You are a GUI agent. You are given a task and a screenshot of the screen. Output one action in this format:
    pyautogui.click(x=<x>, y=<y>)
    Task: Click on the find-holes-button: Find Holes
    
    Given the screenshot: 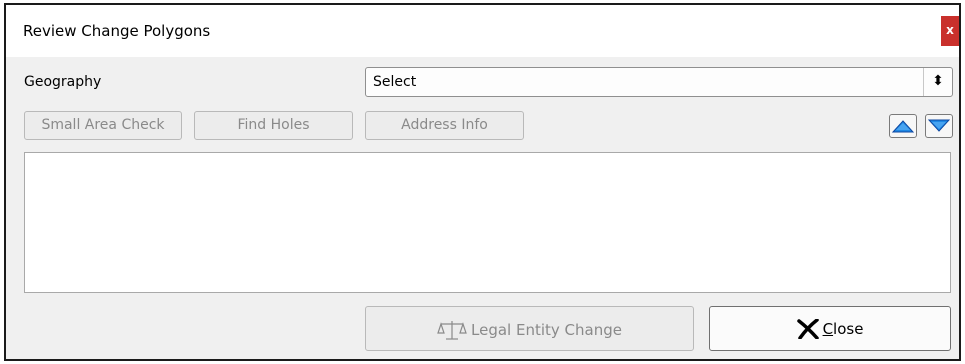 What is the action you would take?
    pyautogui.click(x=273, y=125)
    